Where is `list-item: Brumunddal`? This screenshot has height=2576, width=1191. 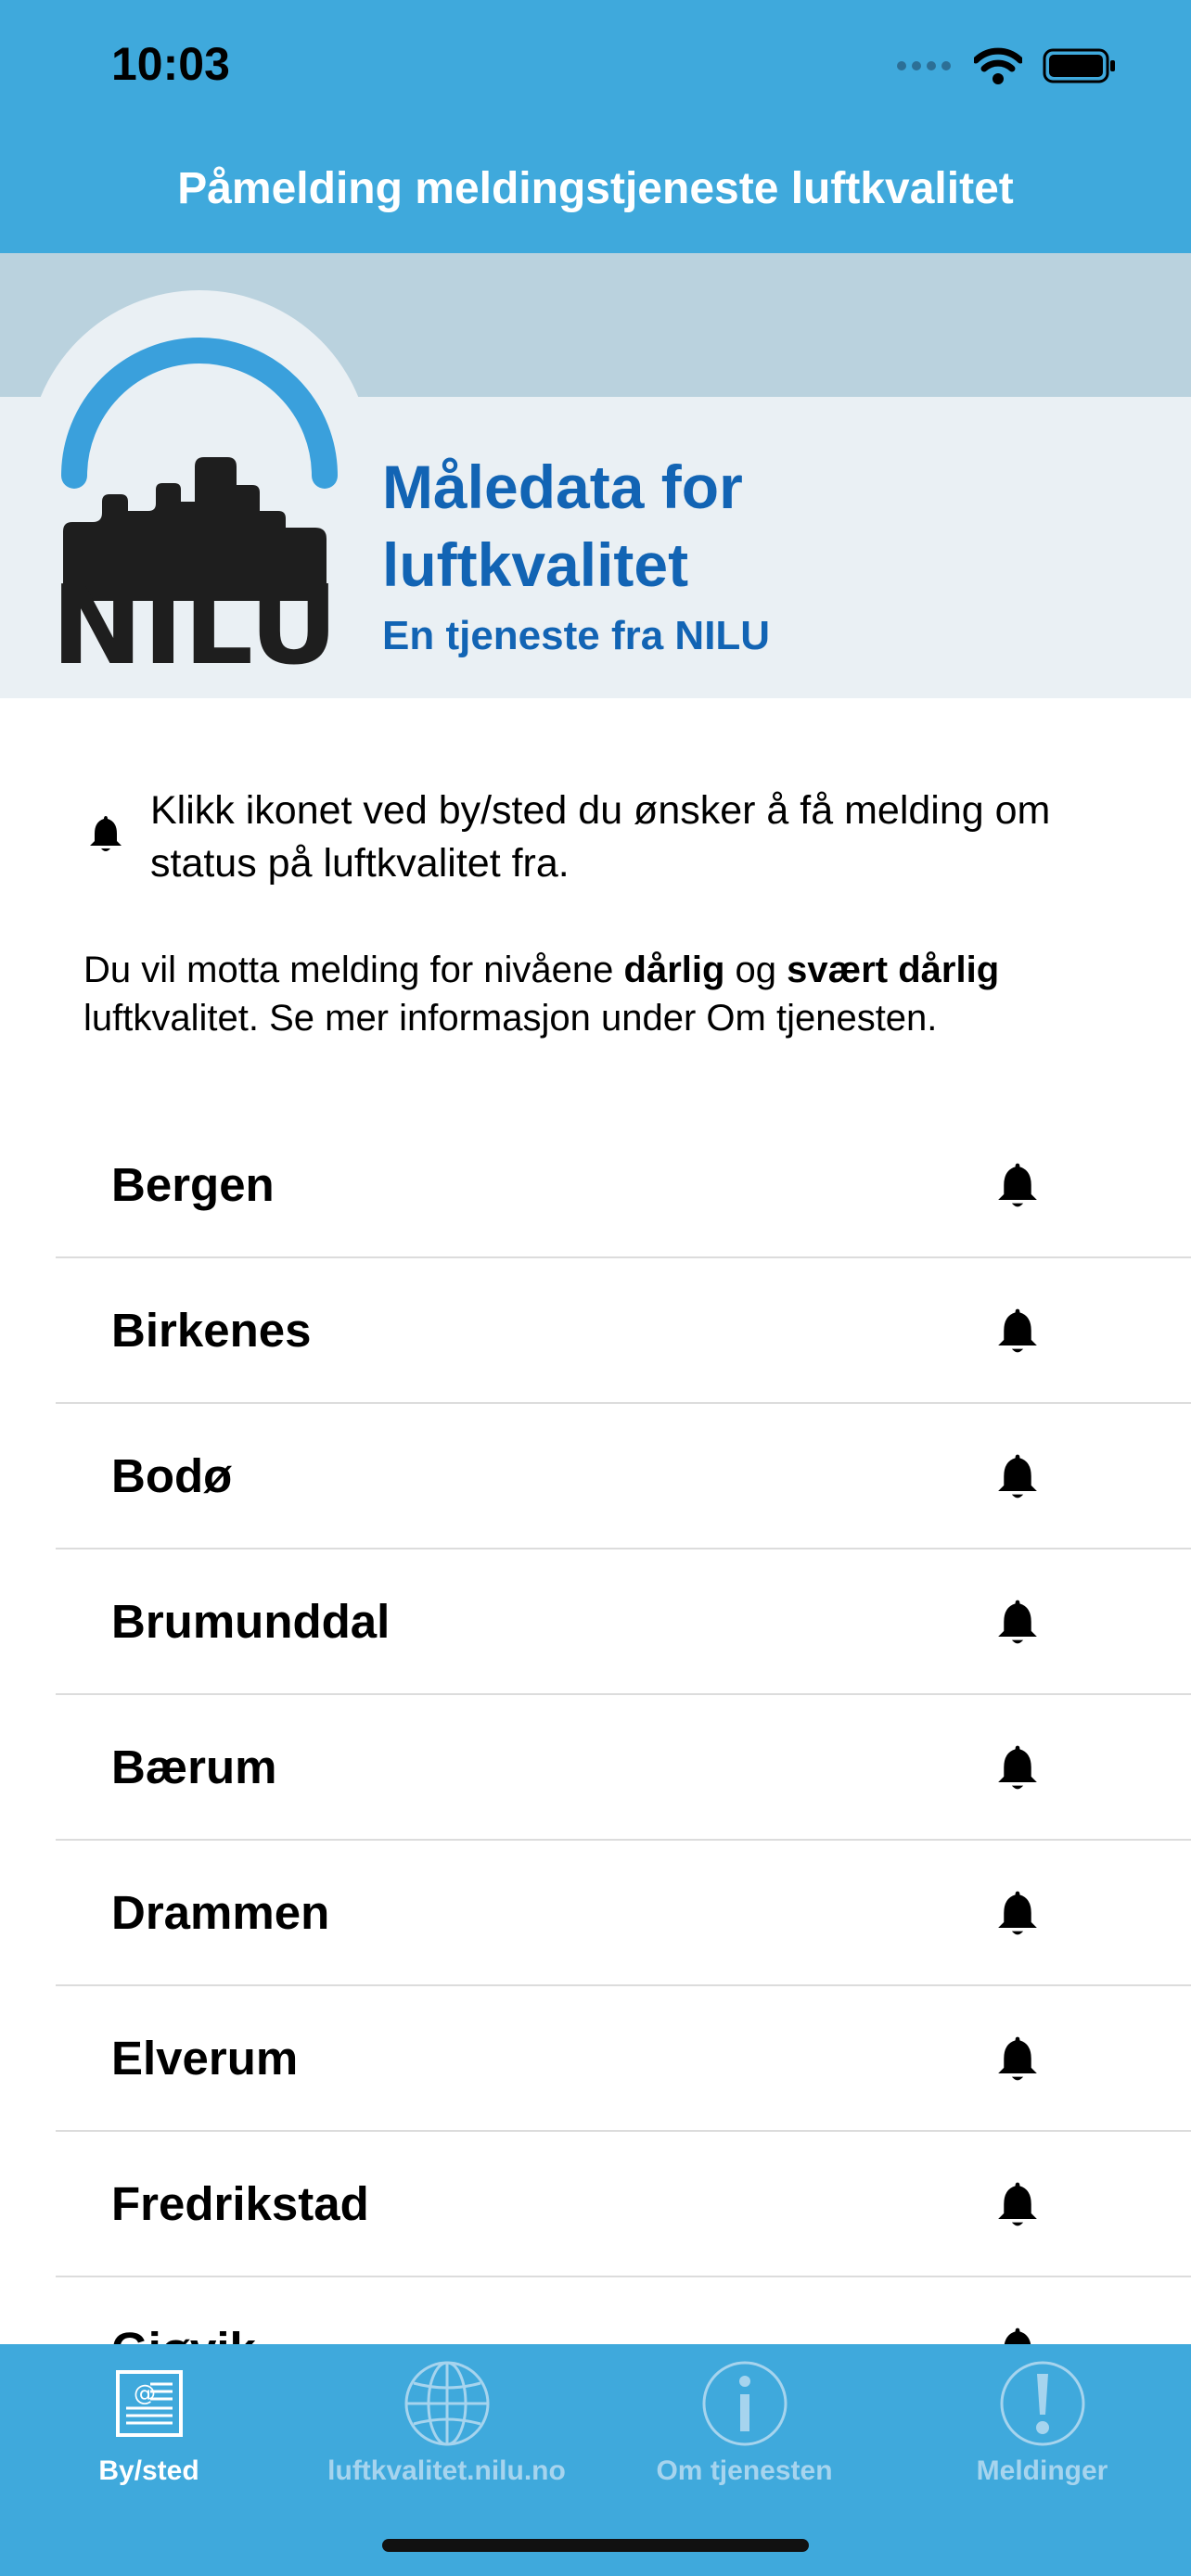 list-item: Brumunddal is located at coordinates (623, 1622).